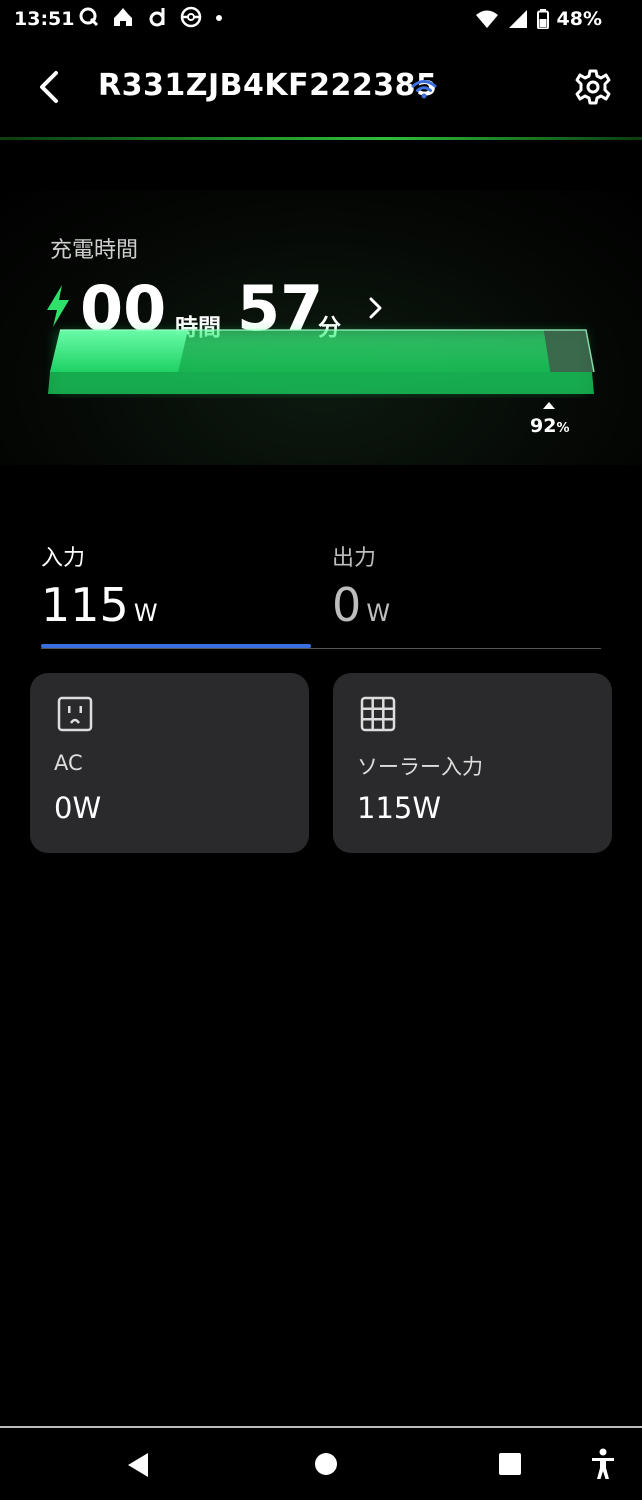  Describe the element at coordinates (176, 646) in the screenshot. I see `tab-selected-indicator` at that location.